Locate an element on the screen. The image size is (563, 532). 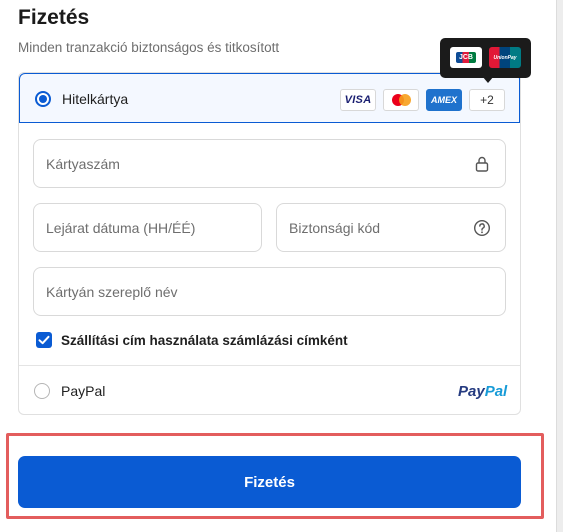
paypal-logo-text-a: Pay is located at coordinates (471, 391).